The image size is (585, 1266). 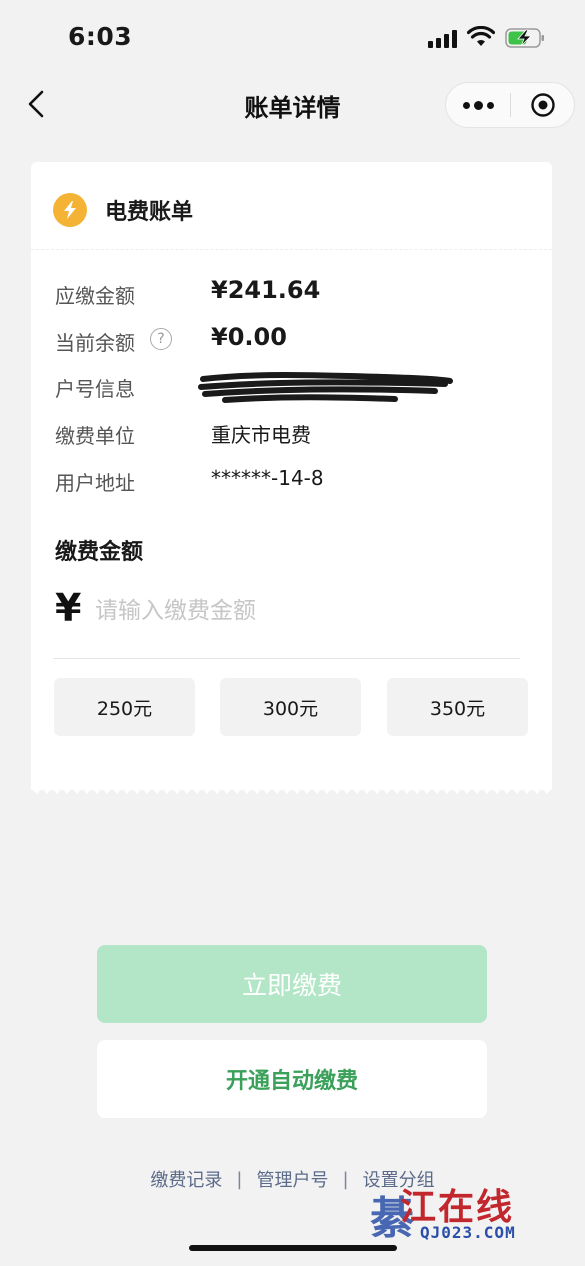 I want to click on question-circle-icon: ?, so click(x=161, y=339).